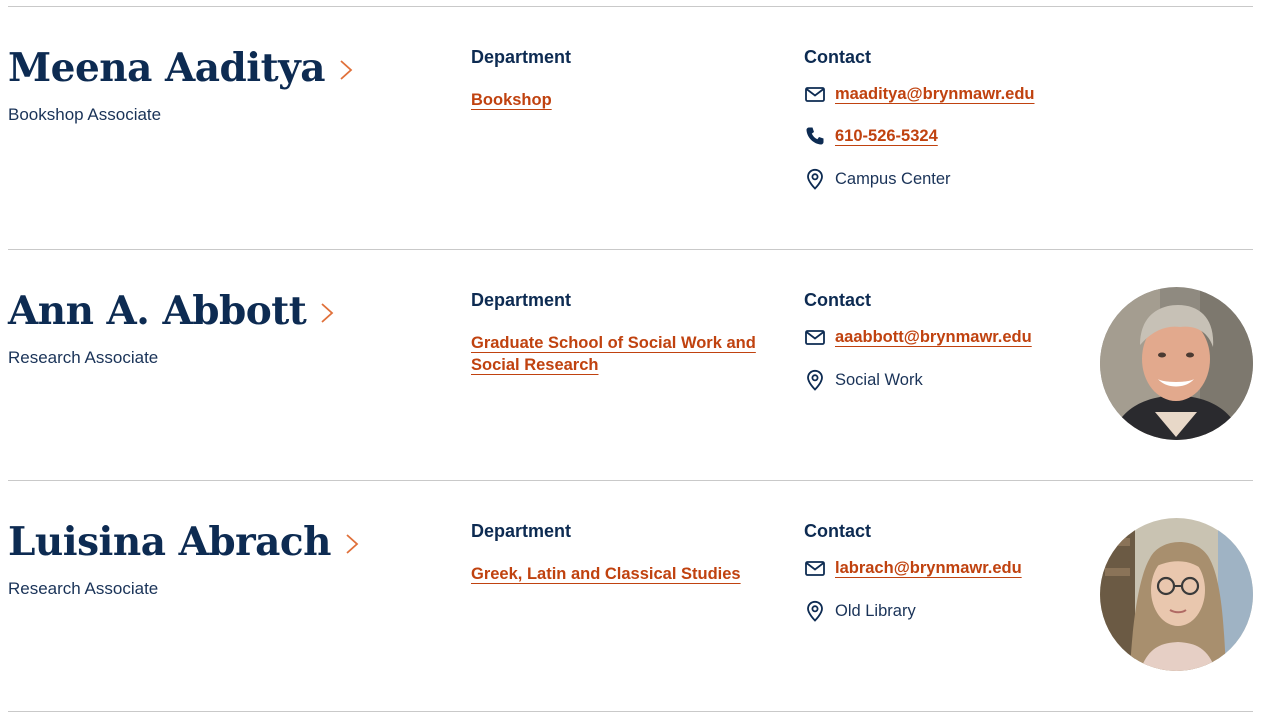  What do you see at coordinates (886, 136) in the screenshot?
I see `phone-link: 610-526-5324` at bounding box center [886, 136].